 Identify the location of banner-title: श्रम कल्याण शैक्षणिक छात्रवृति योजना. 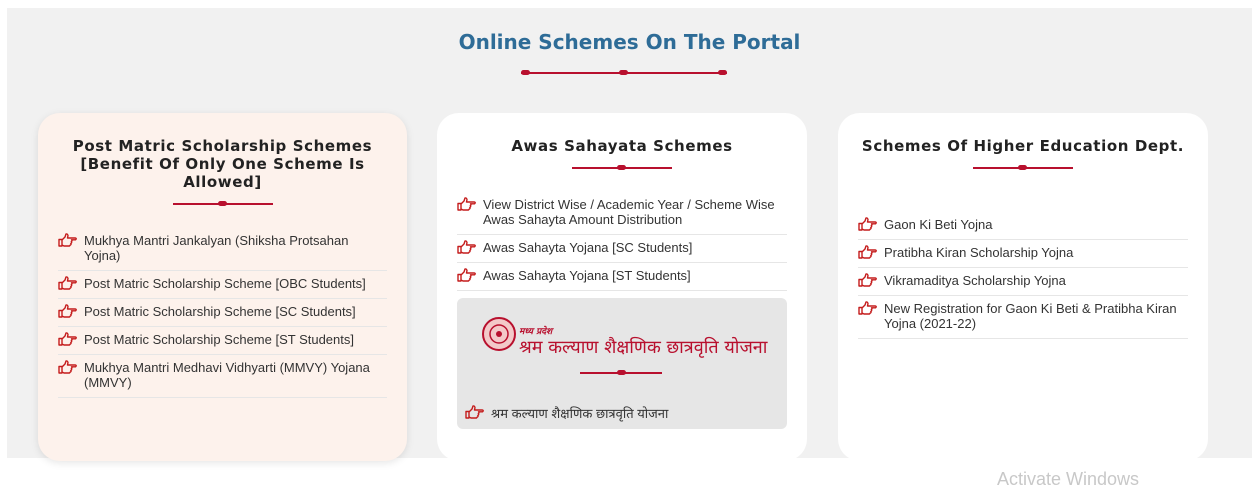
(643, 347).